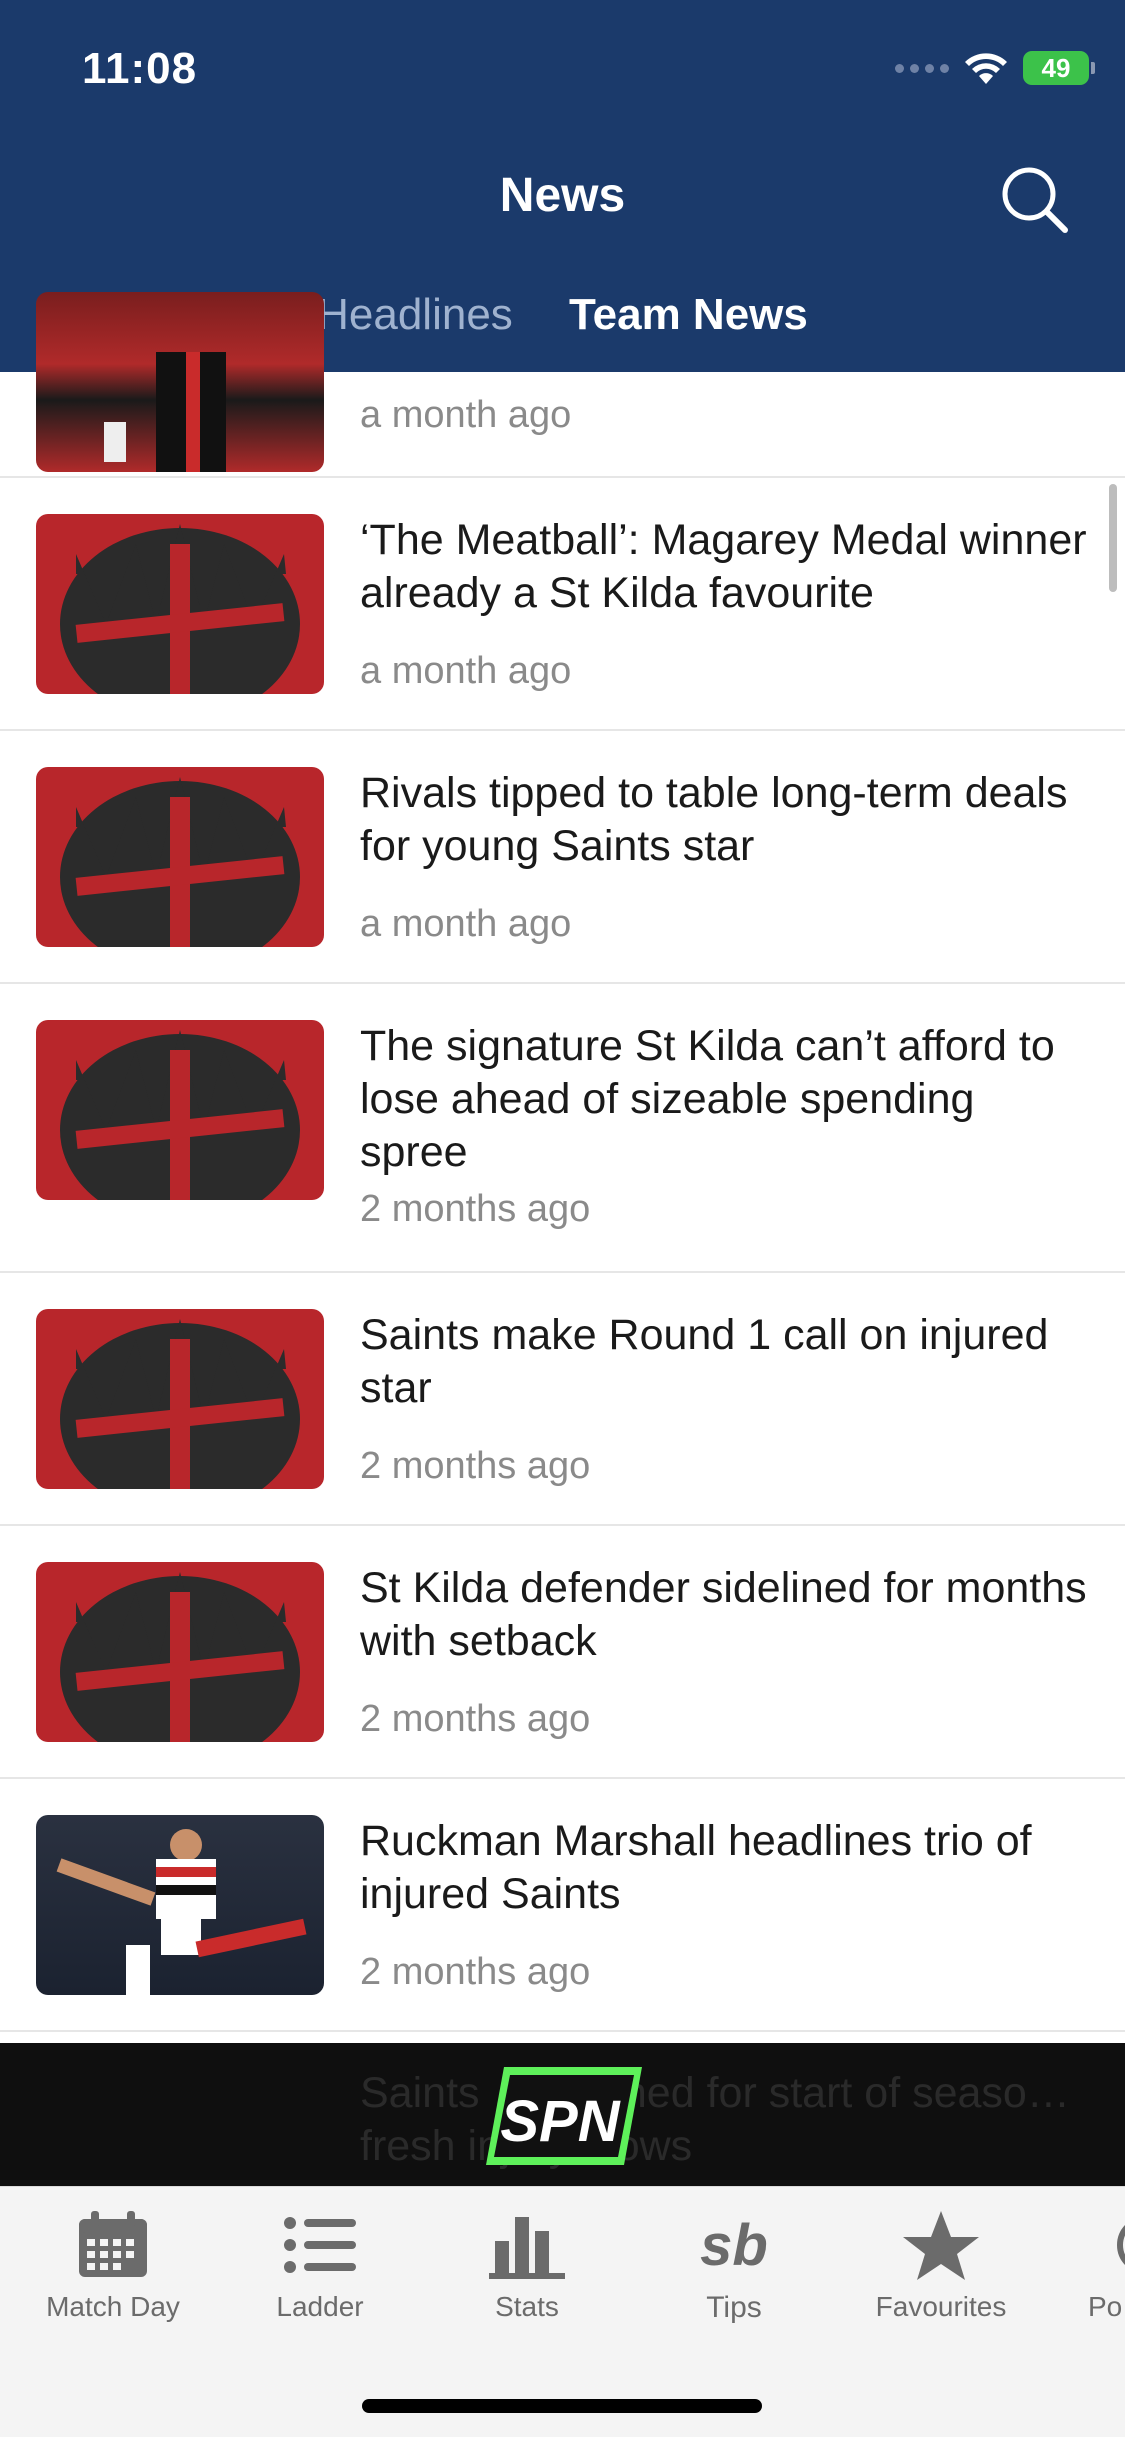 This screenshot has width=1125, height=2437. I want to click on sb-icon: sb, so click(734, 2245).